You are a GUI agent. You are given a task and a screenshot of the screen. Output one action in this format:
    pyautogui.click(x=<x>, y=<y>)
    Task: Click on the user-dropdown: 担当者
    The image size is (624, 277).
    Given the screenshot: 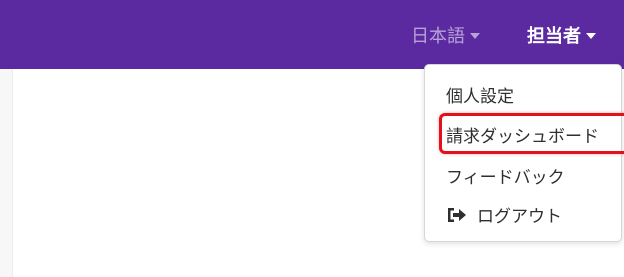 What is the action you would take?
    pyautogui.click(x=561, y=34)
    